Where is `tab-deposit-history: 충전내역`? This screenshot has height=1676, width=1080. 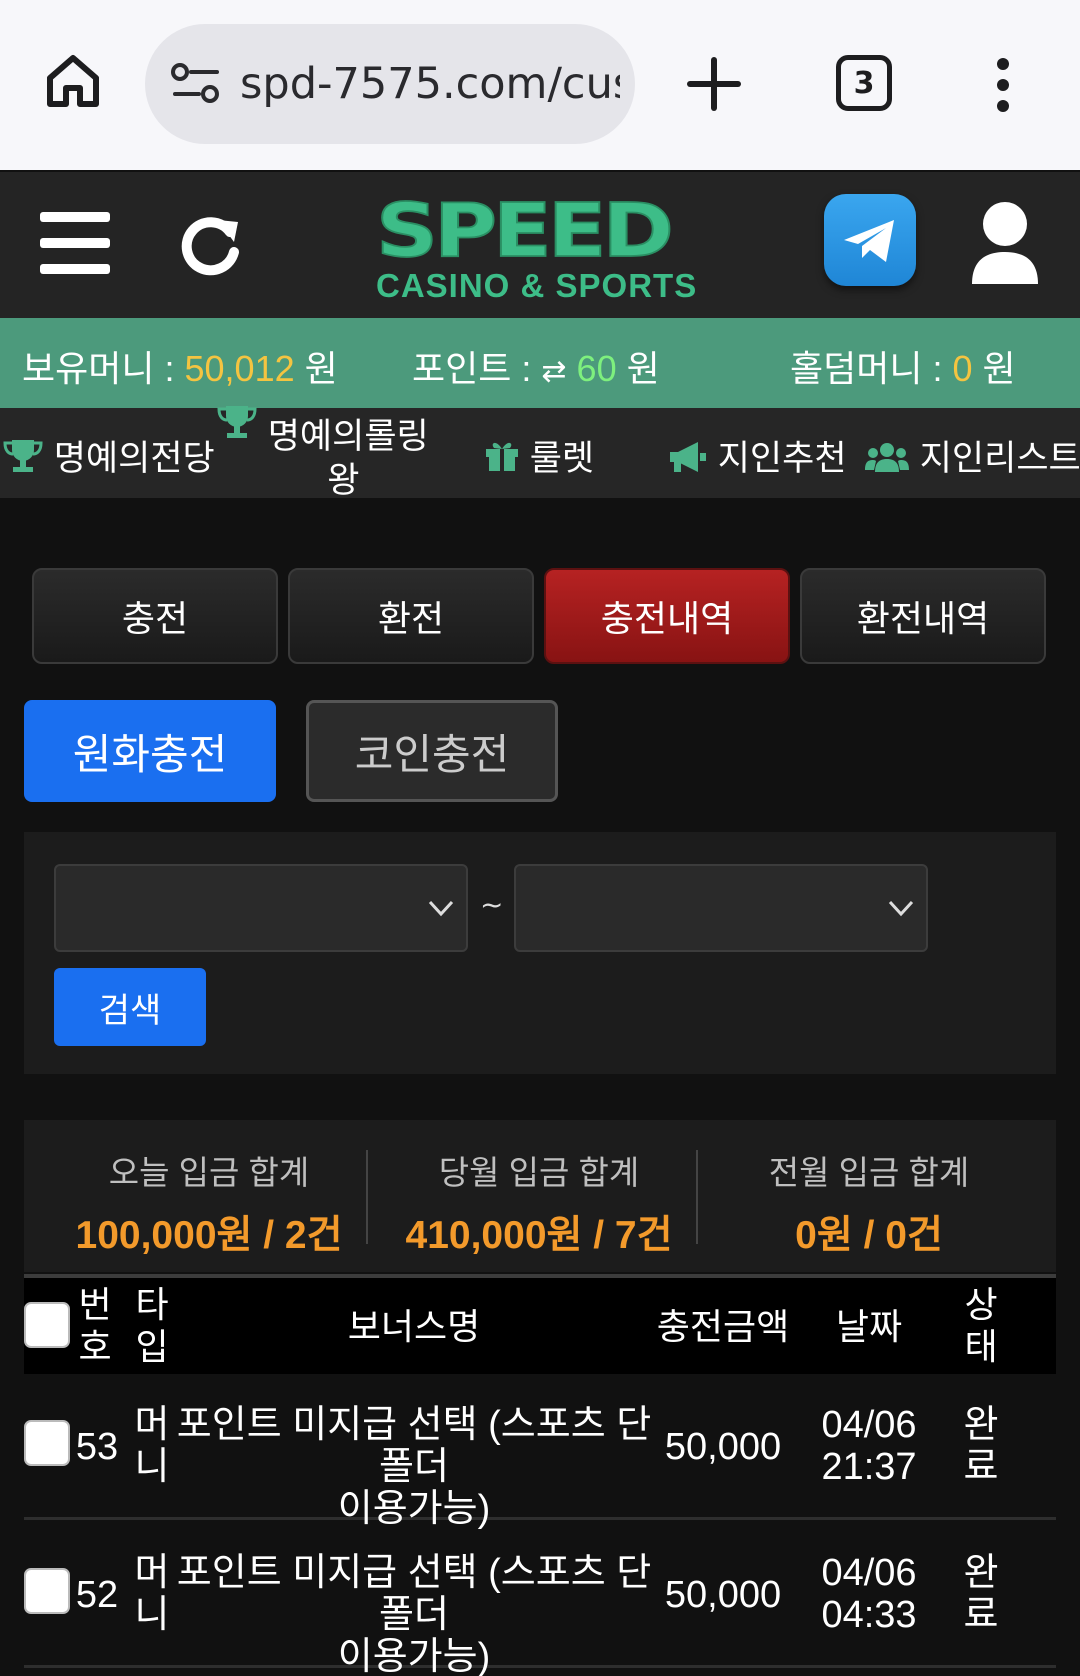
tab-deposit-history: 충전내역 is located at coordinates (667, 616).